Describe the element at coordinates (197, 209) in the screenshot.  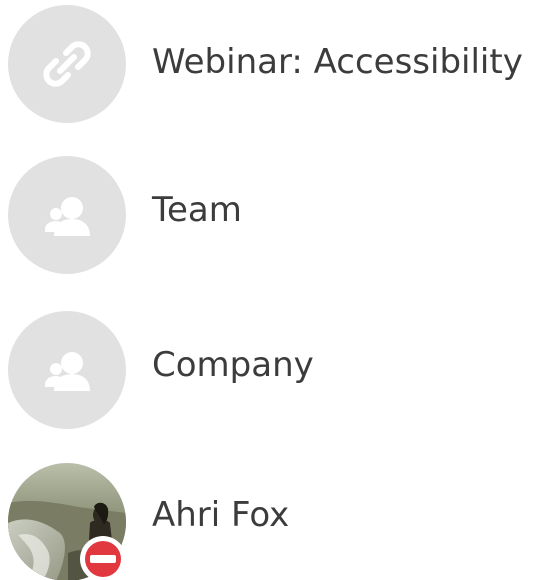
I see `list-item-label: Team` at that location.